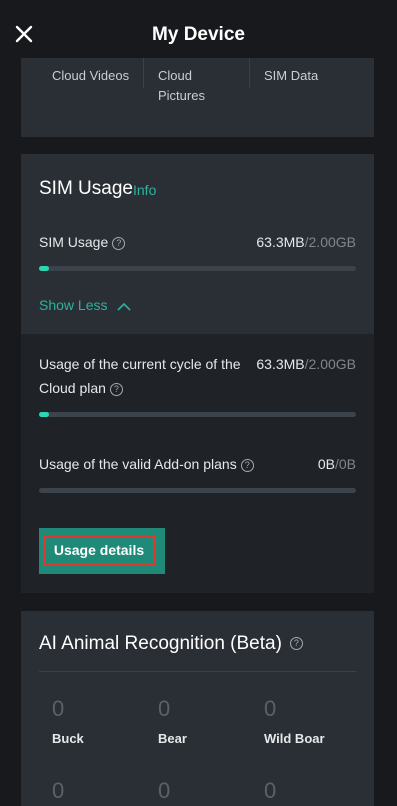 This screenshot has width=397, height=806. Describe the element at coordinates (326, 464) in the screenshot. I see `addon-usage-used: 0B` at that location.